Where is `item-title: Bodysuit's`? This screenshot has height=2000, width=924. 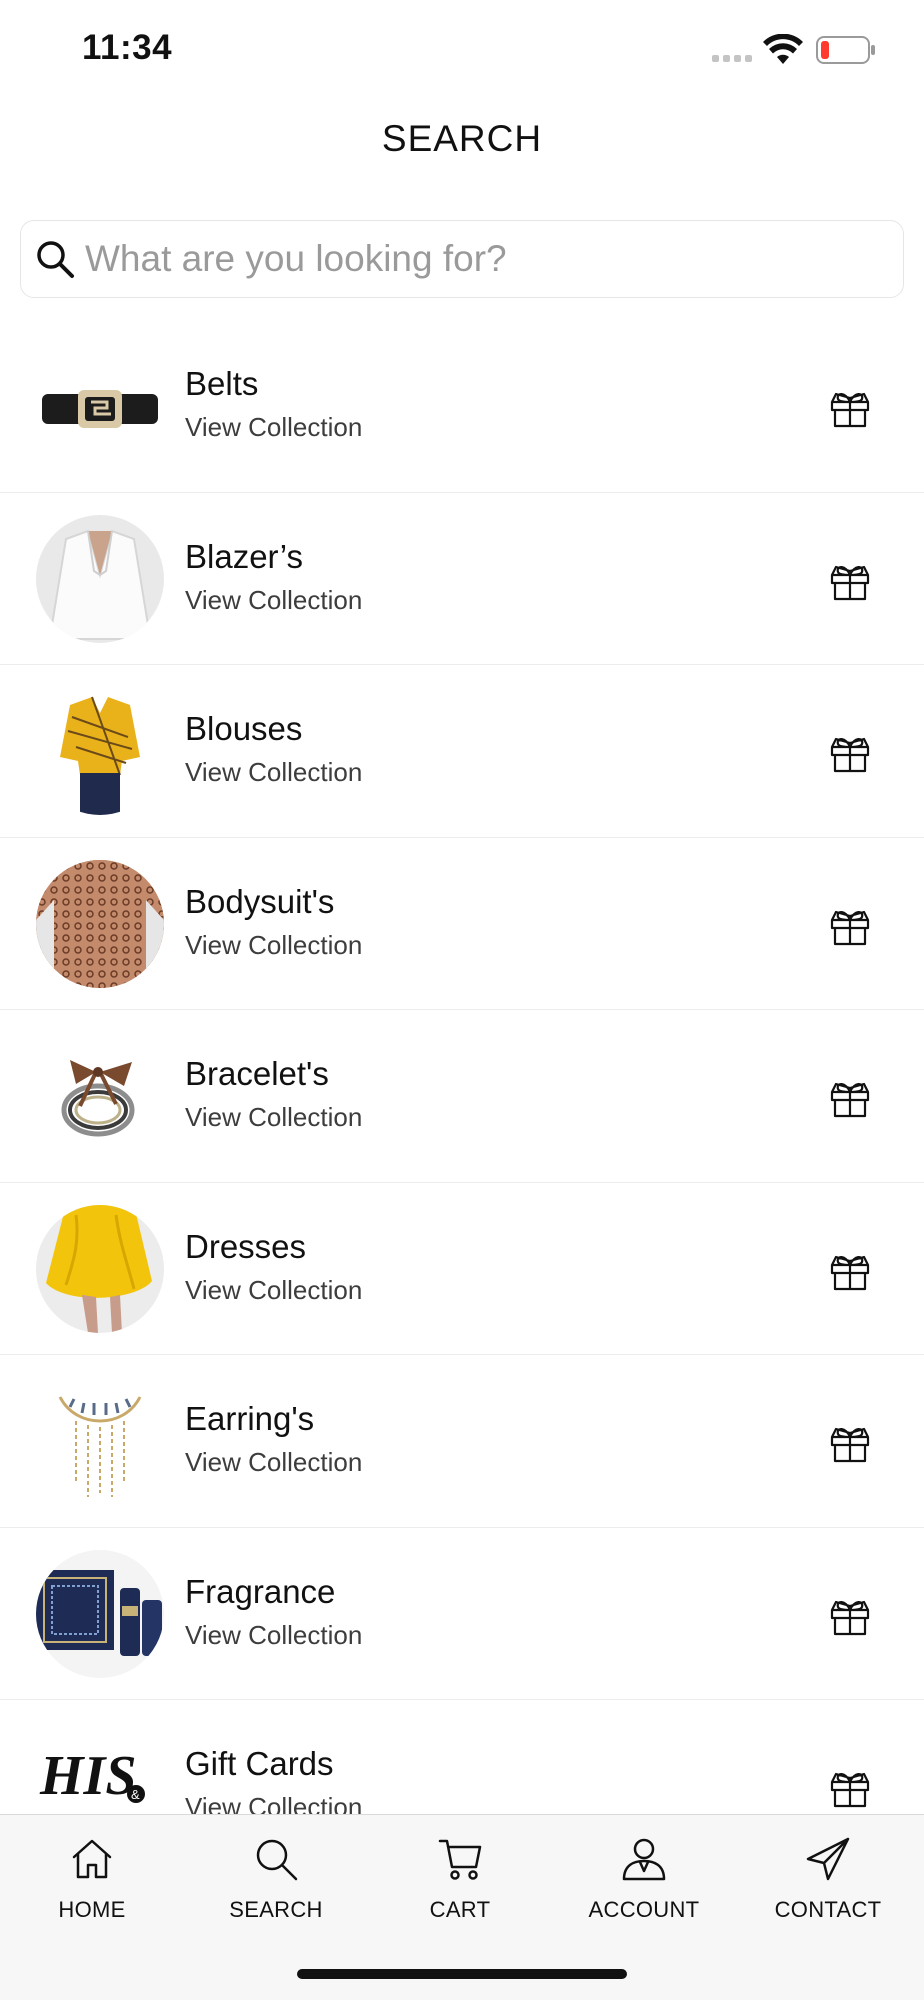
item-title: Bodysuit's is located at coordinates (260, 901).